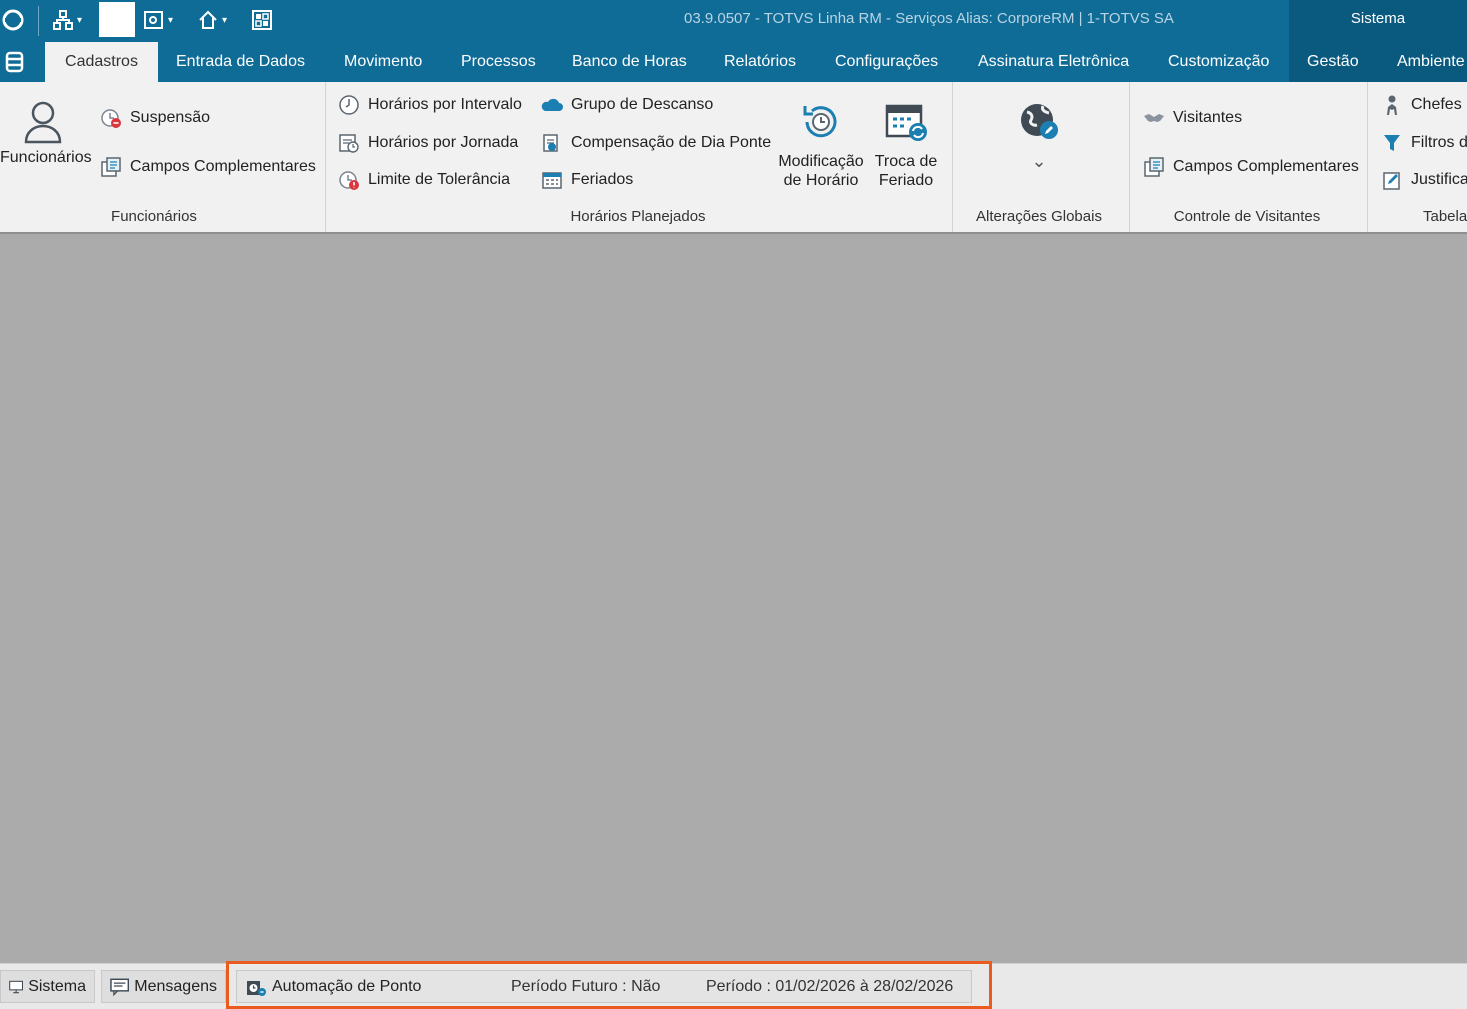  What do you see at coordinates (906, 145) in the screenshot?
I see `troca-de-feriado-button: Troca de Feriado` at bounding box center [906, 145].